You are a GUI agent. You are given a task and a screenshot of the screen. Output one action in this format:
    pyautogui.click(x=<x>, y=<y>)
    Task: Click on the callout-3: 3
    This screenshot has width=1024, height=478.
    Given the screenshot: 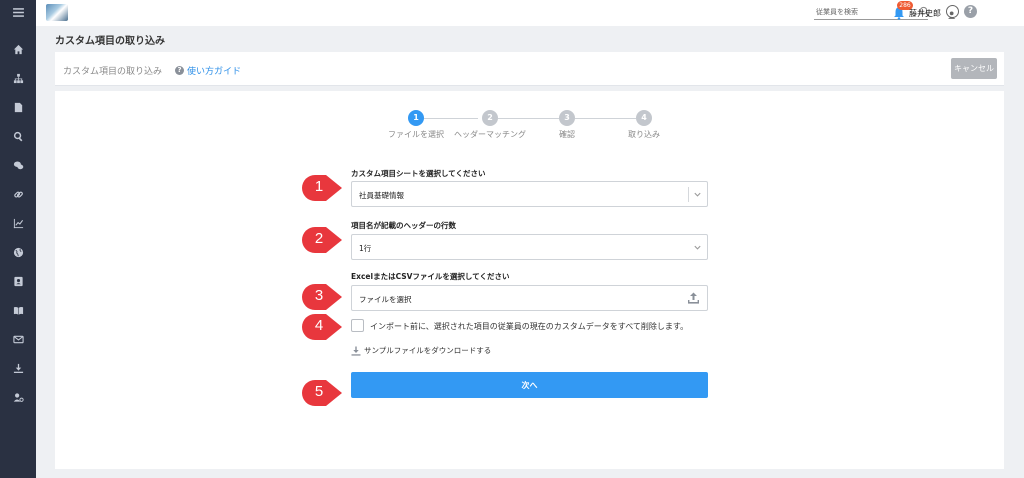 What is the action you would take?
    pyautogui.click(x=321, y=297)
    